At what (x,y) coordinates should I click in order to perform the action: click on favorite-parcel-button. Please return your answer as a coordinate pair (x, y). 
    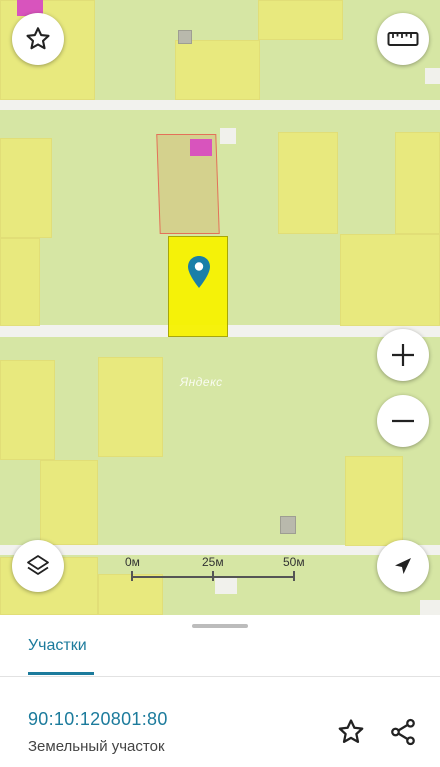
    Looking at the image, I should click on (351, 732).